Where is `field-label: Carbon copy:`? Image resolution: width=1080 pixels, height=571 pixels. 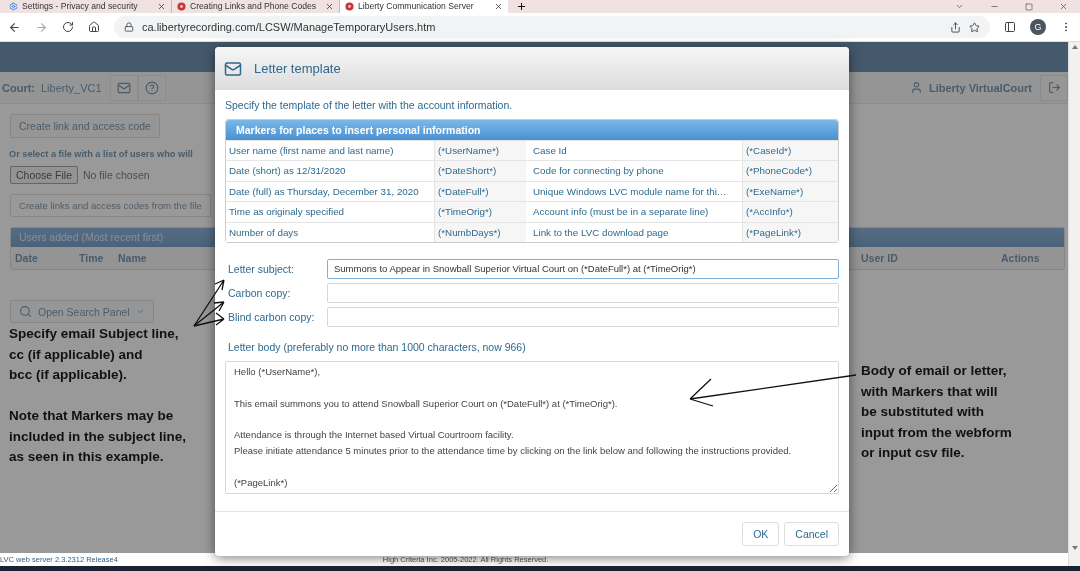 field-label: Carbon copy: is located at coordinates (259, 292).